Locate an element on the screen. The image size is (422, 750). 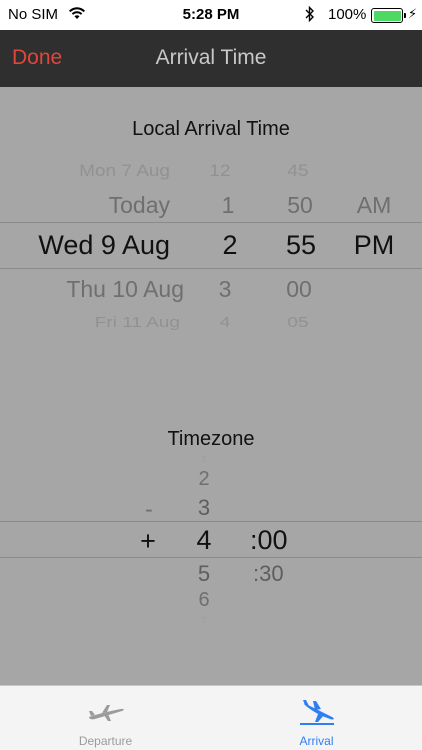
tab-departure: Departure is located at coordinates (105, 718).